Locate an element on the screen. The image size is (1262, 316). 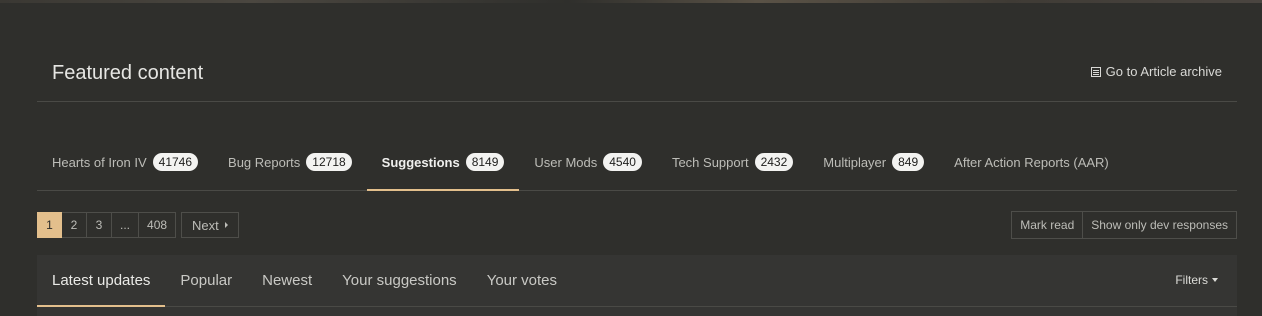
subtab-your-suggestions: Your suggestions is located at coordinates (399, 280).